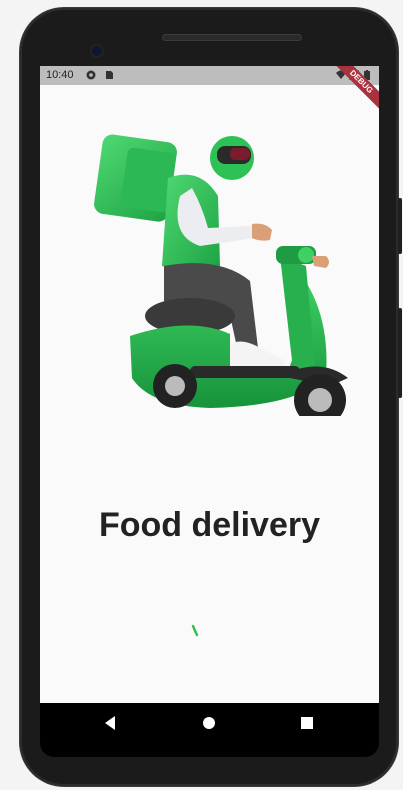  Describe the element at coordinates (97, 51) in the screenshot. I see `front-camera-icon` at that location.